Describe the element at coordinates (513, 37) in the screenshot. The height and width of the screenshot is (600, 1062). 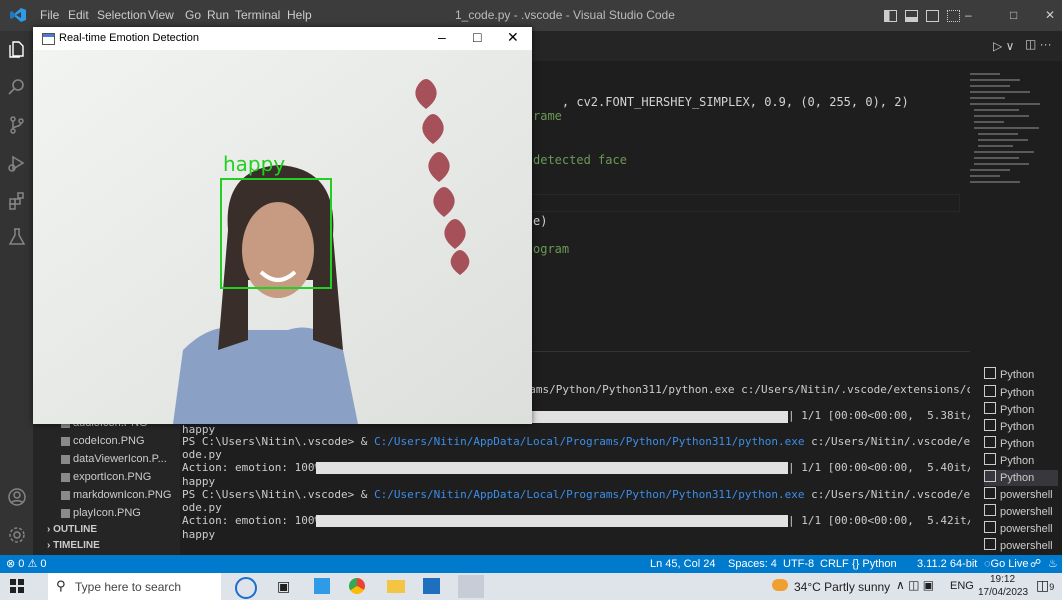
I see `popup-close-button: ✕` at that location.